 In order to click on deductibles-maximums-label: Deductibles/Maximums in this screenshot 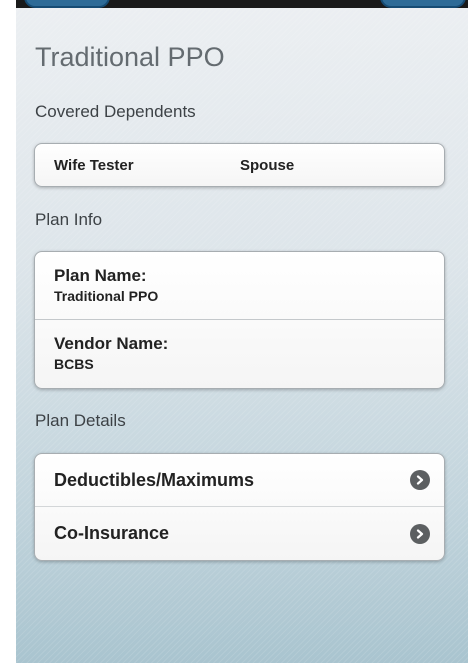, I will do `click(154, 479)`.